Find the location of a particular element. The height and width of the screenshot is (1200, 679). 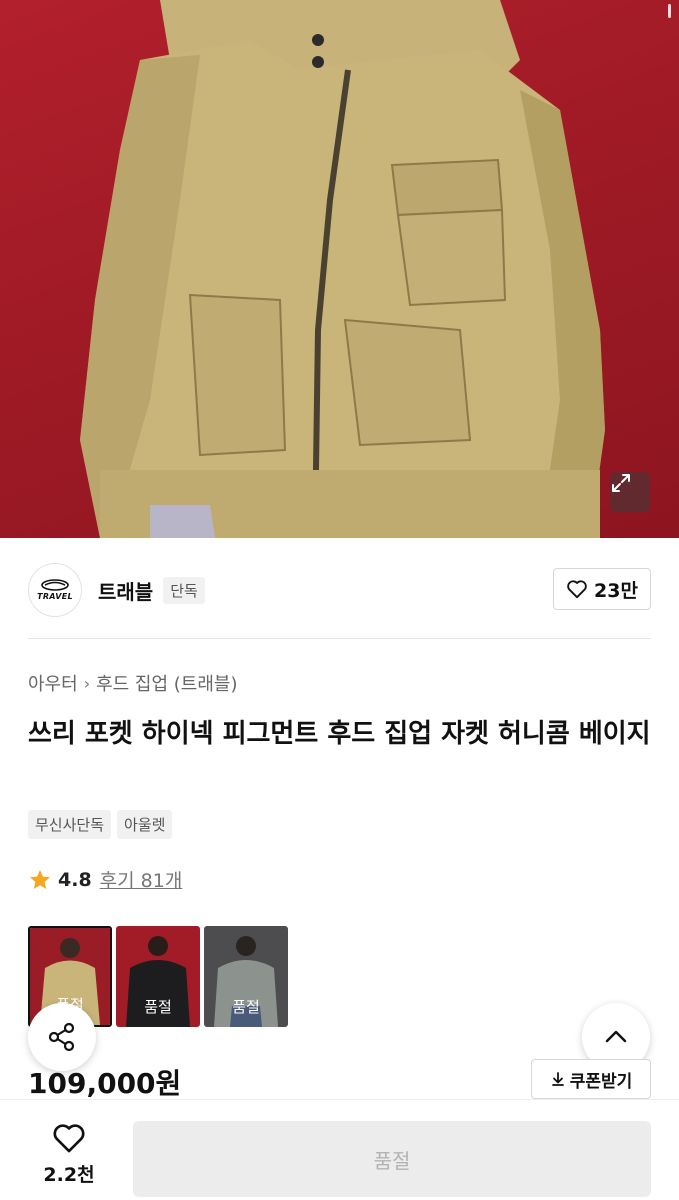

buy-button-soldout: 품절 is located at coordinates (392, 1159).